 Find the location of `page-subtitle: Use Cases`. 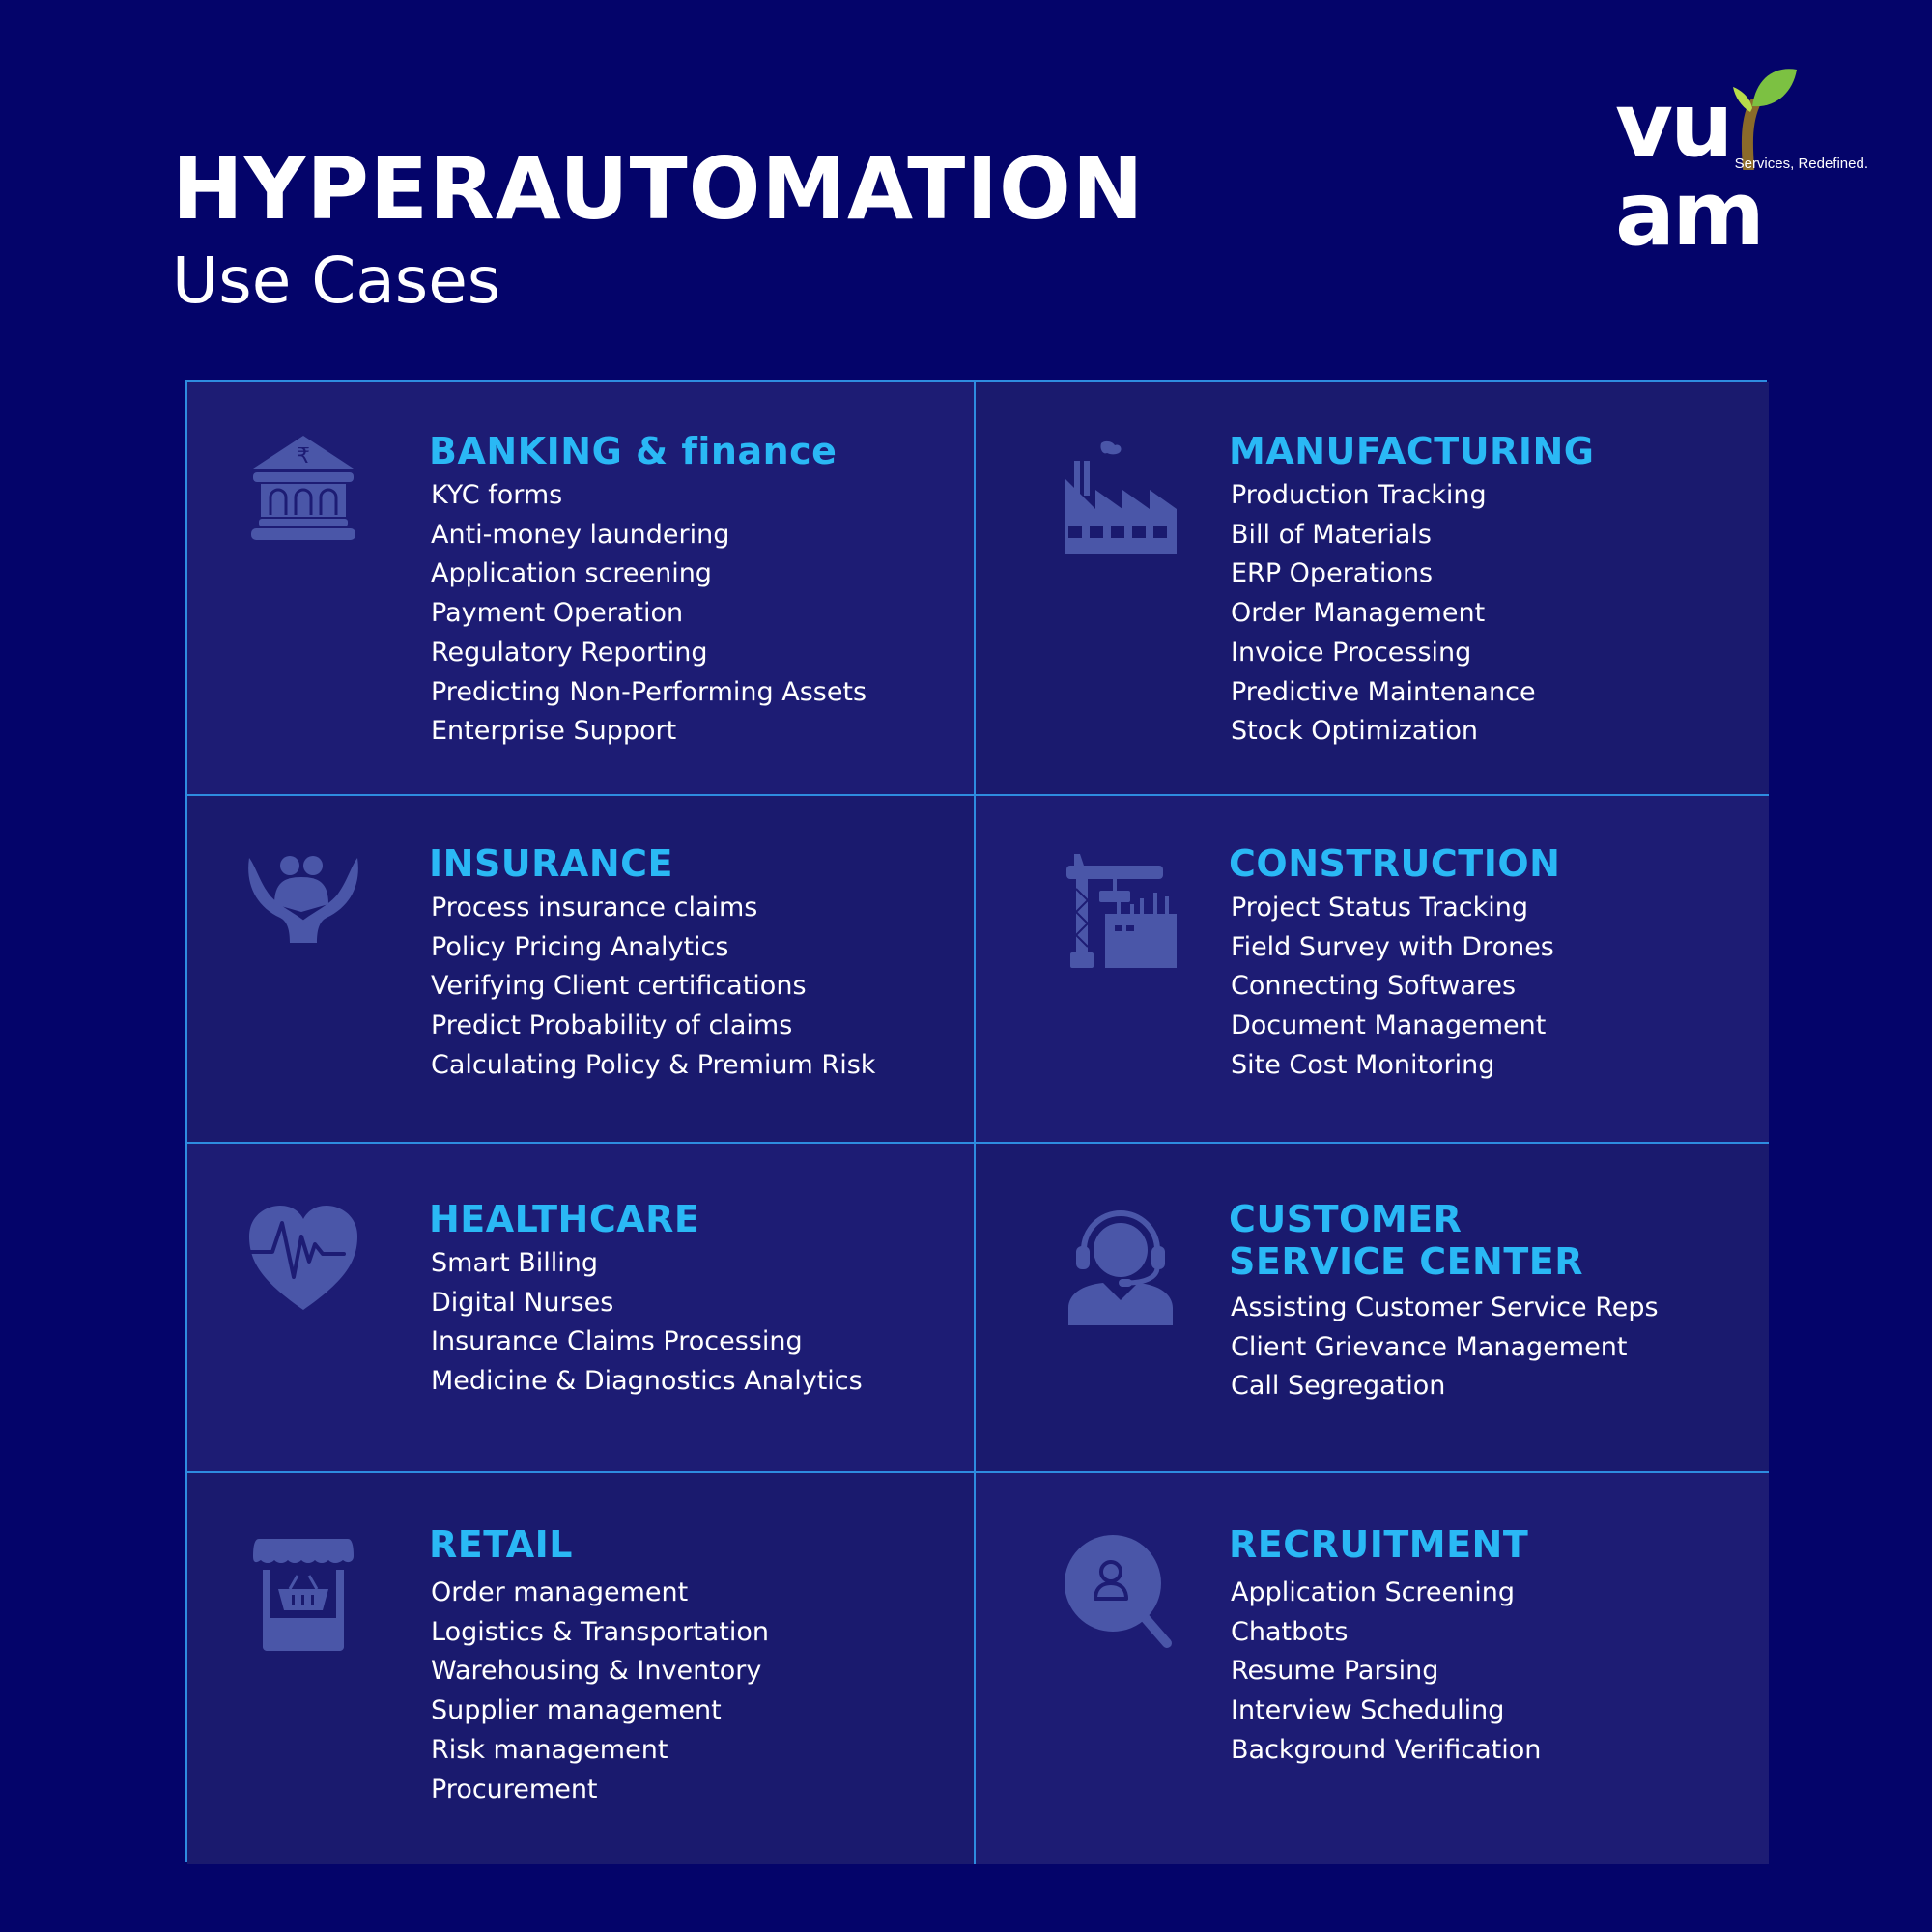

page-subtitle: Use Cases is located at coordinates (336, 280).